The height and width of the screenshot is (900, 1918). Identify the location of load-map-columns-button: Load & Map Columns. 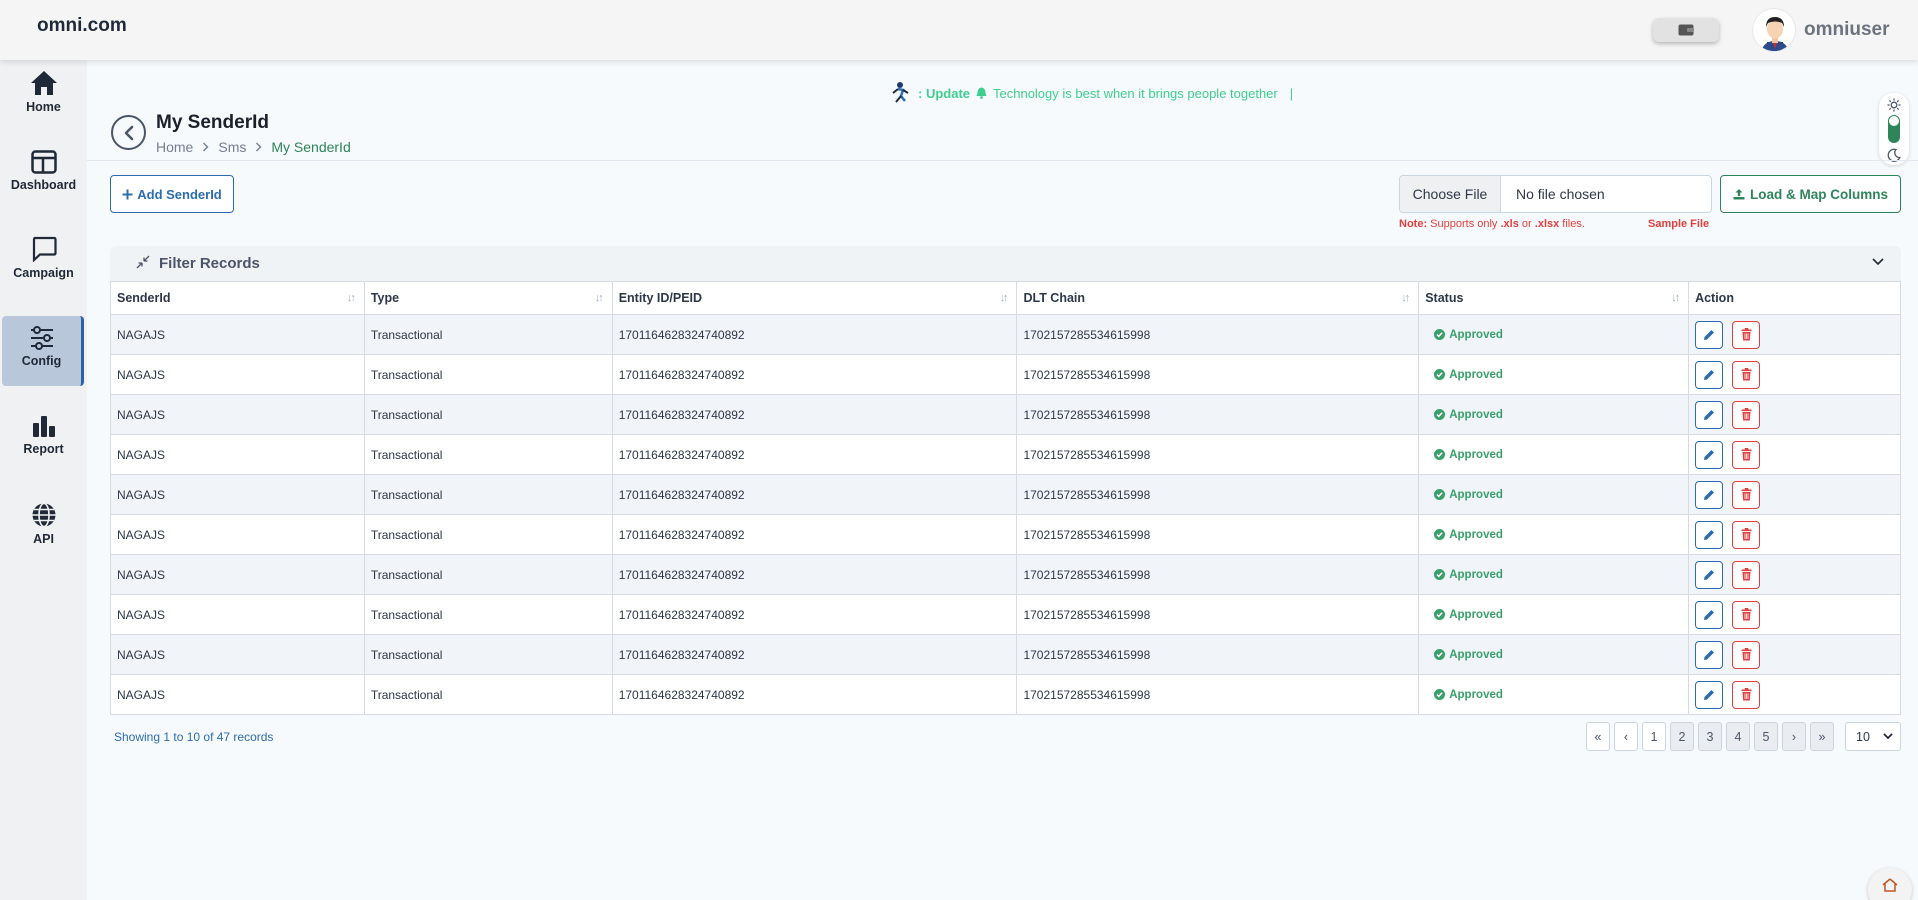
(1810, 194).